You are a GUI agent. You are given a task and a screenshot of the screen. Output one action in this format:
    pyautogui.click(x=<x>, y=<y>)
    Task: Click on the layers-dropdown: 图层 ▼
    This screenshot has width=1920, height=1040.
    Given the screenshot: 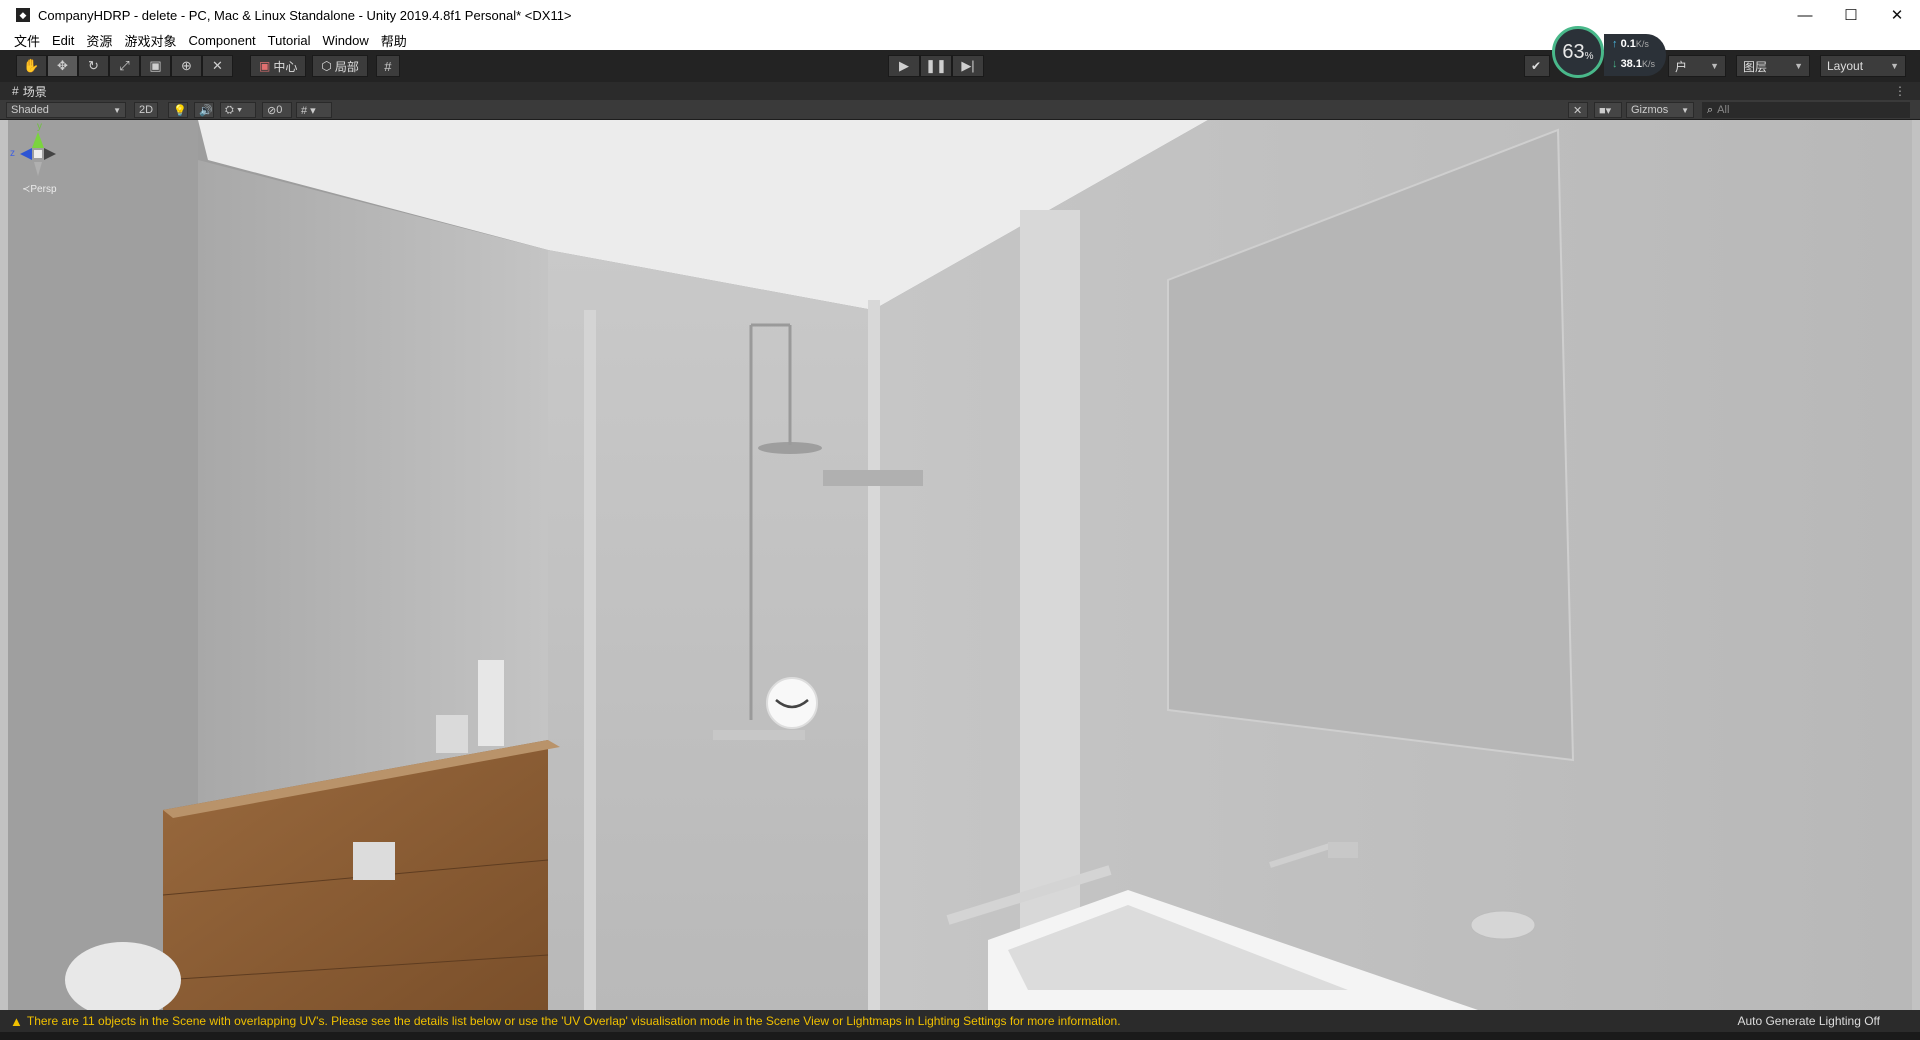 What is the action you would take?
    pyautogui.click(x=1773, y=66)
    